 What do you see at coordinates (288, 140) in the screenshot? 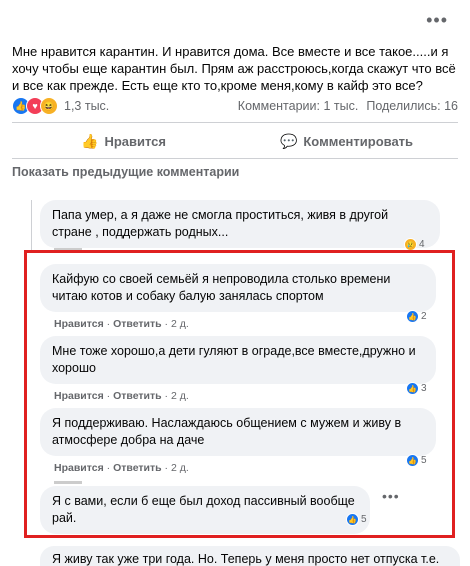
I see `comment-icon: 💬` at bounding box center [288, 140].